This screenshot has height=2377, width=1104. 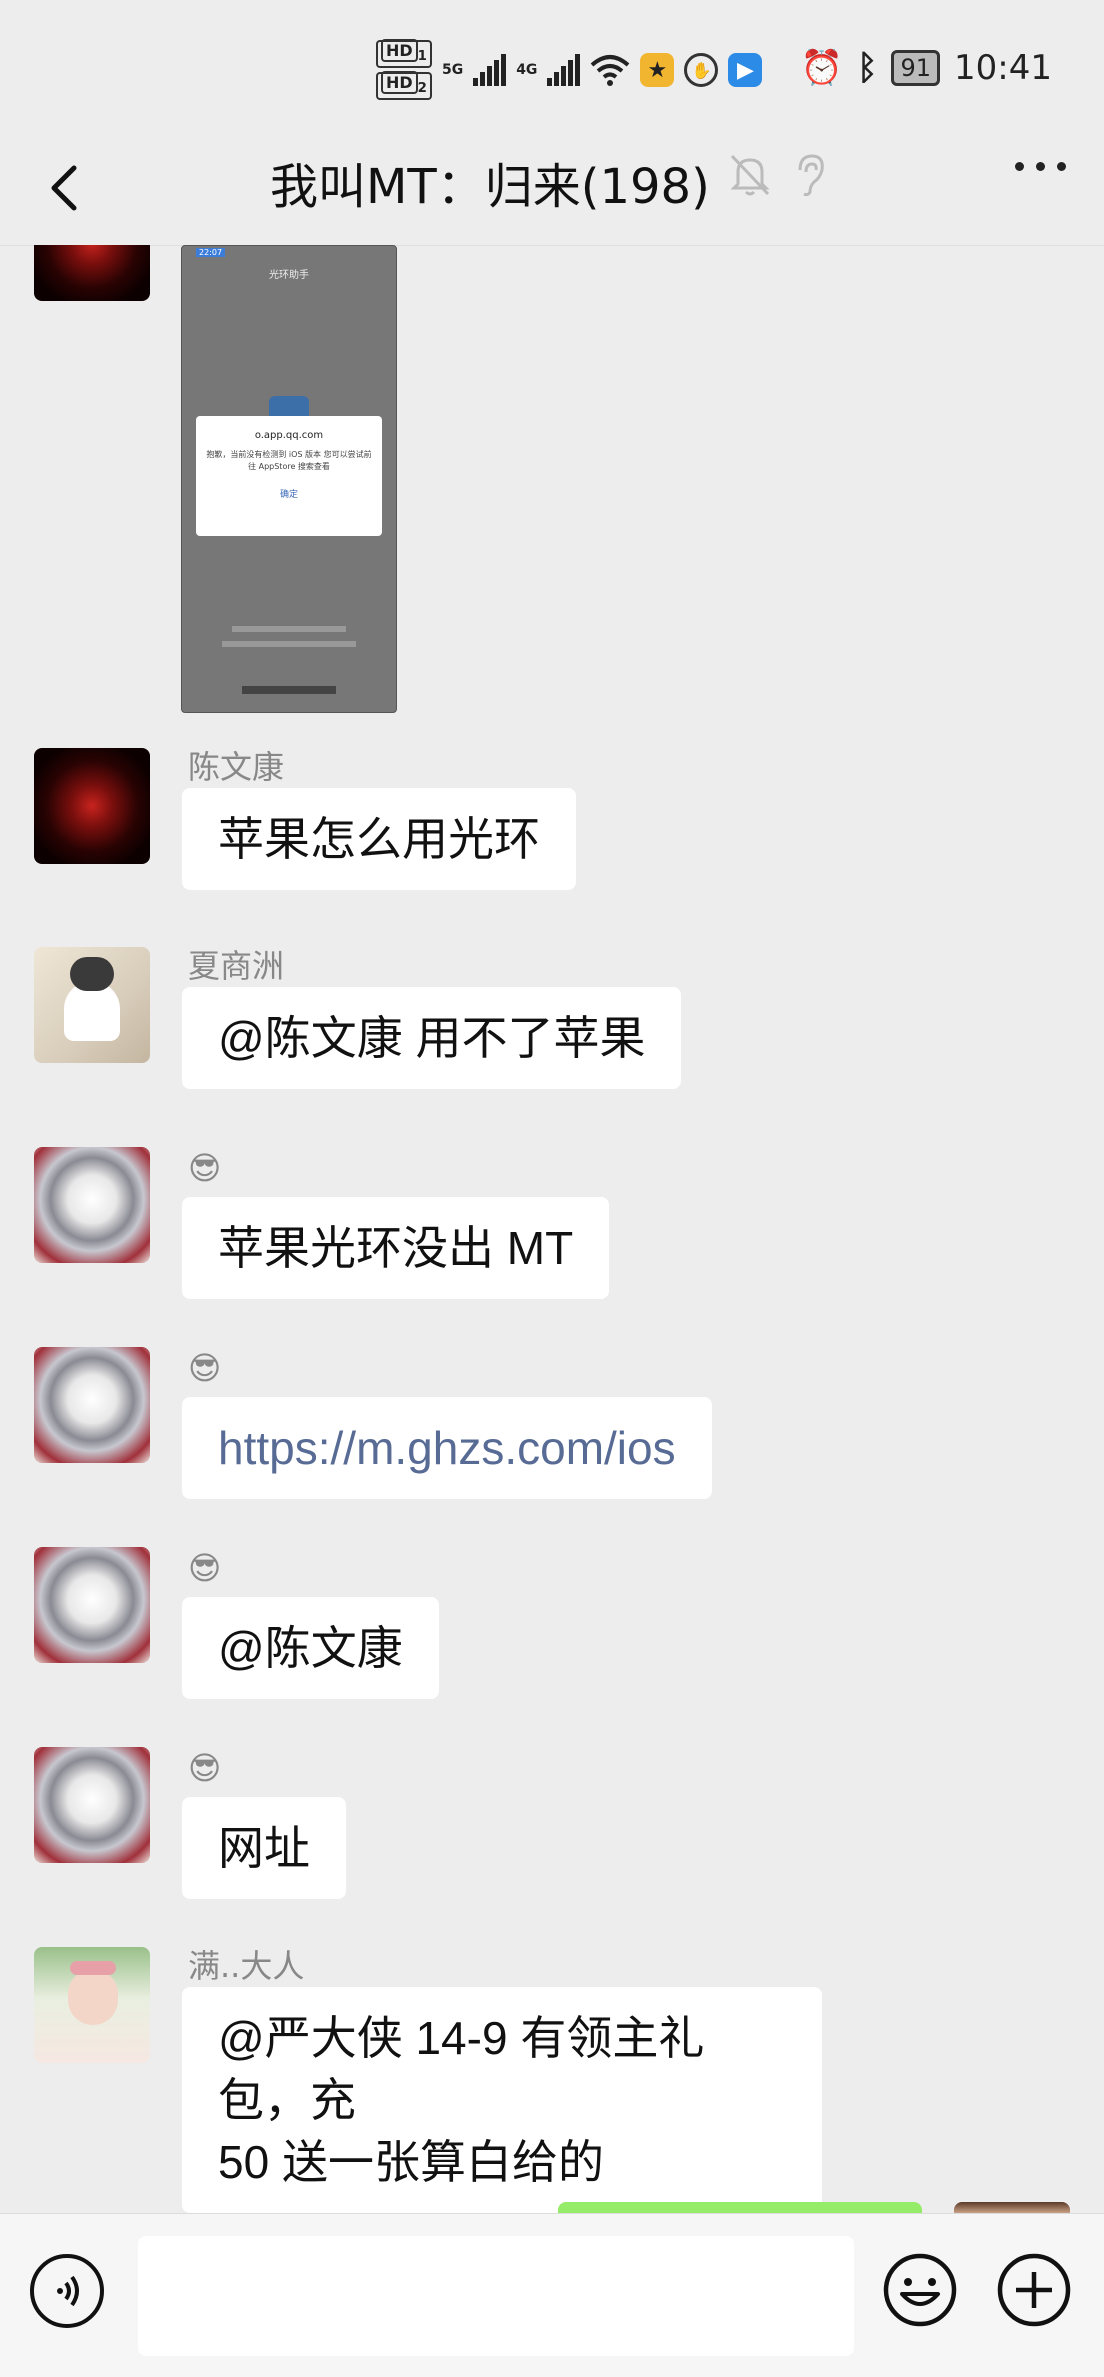 I want to click on input-bar, so click(x=552, y=2295).